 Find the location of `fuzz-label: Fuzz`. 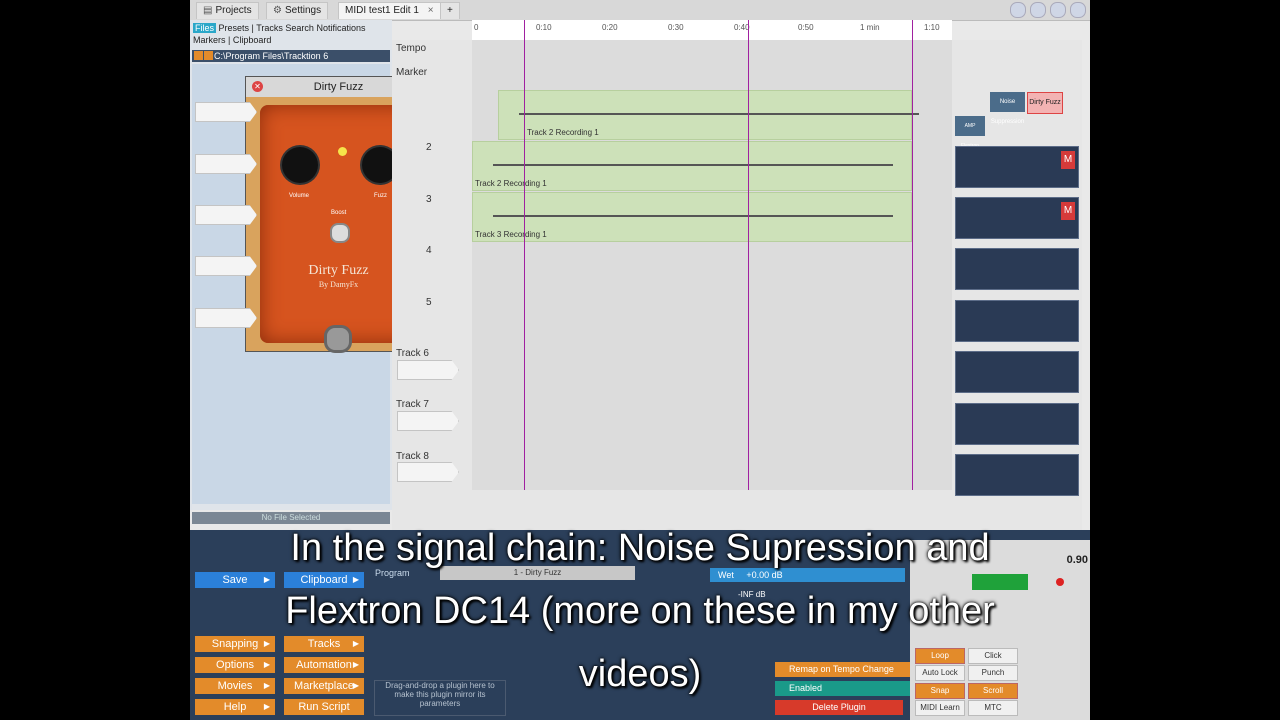

fuzz-label: Fuzz is located at coordinates (381, 196).